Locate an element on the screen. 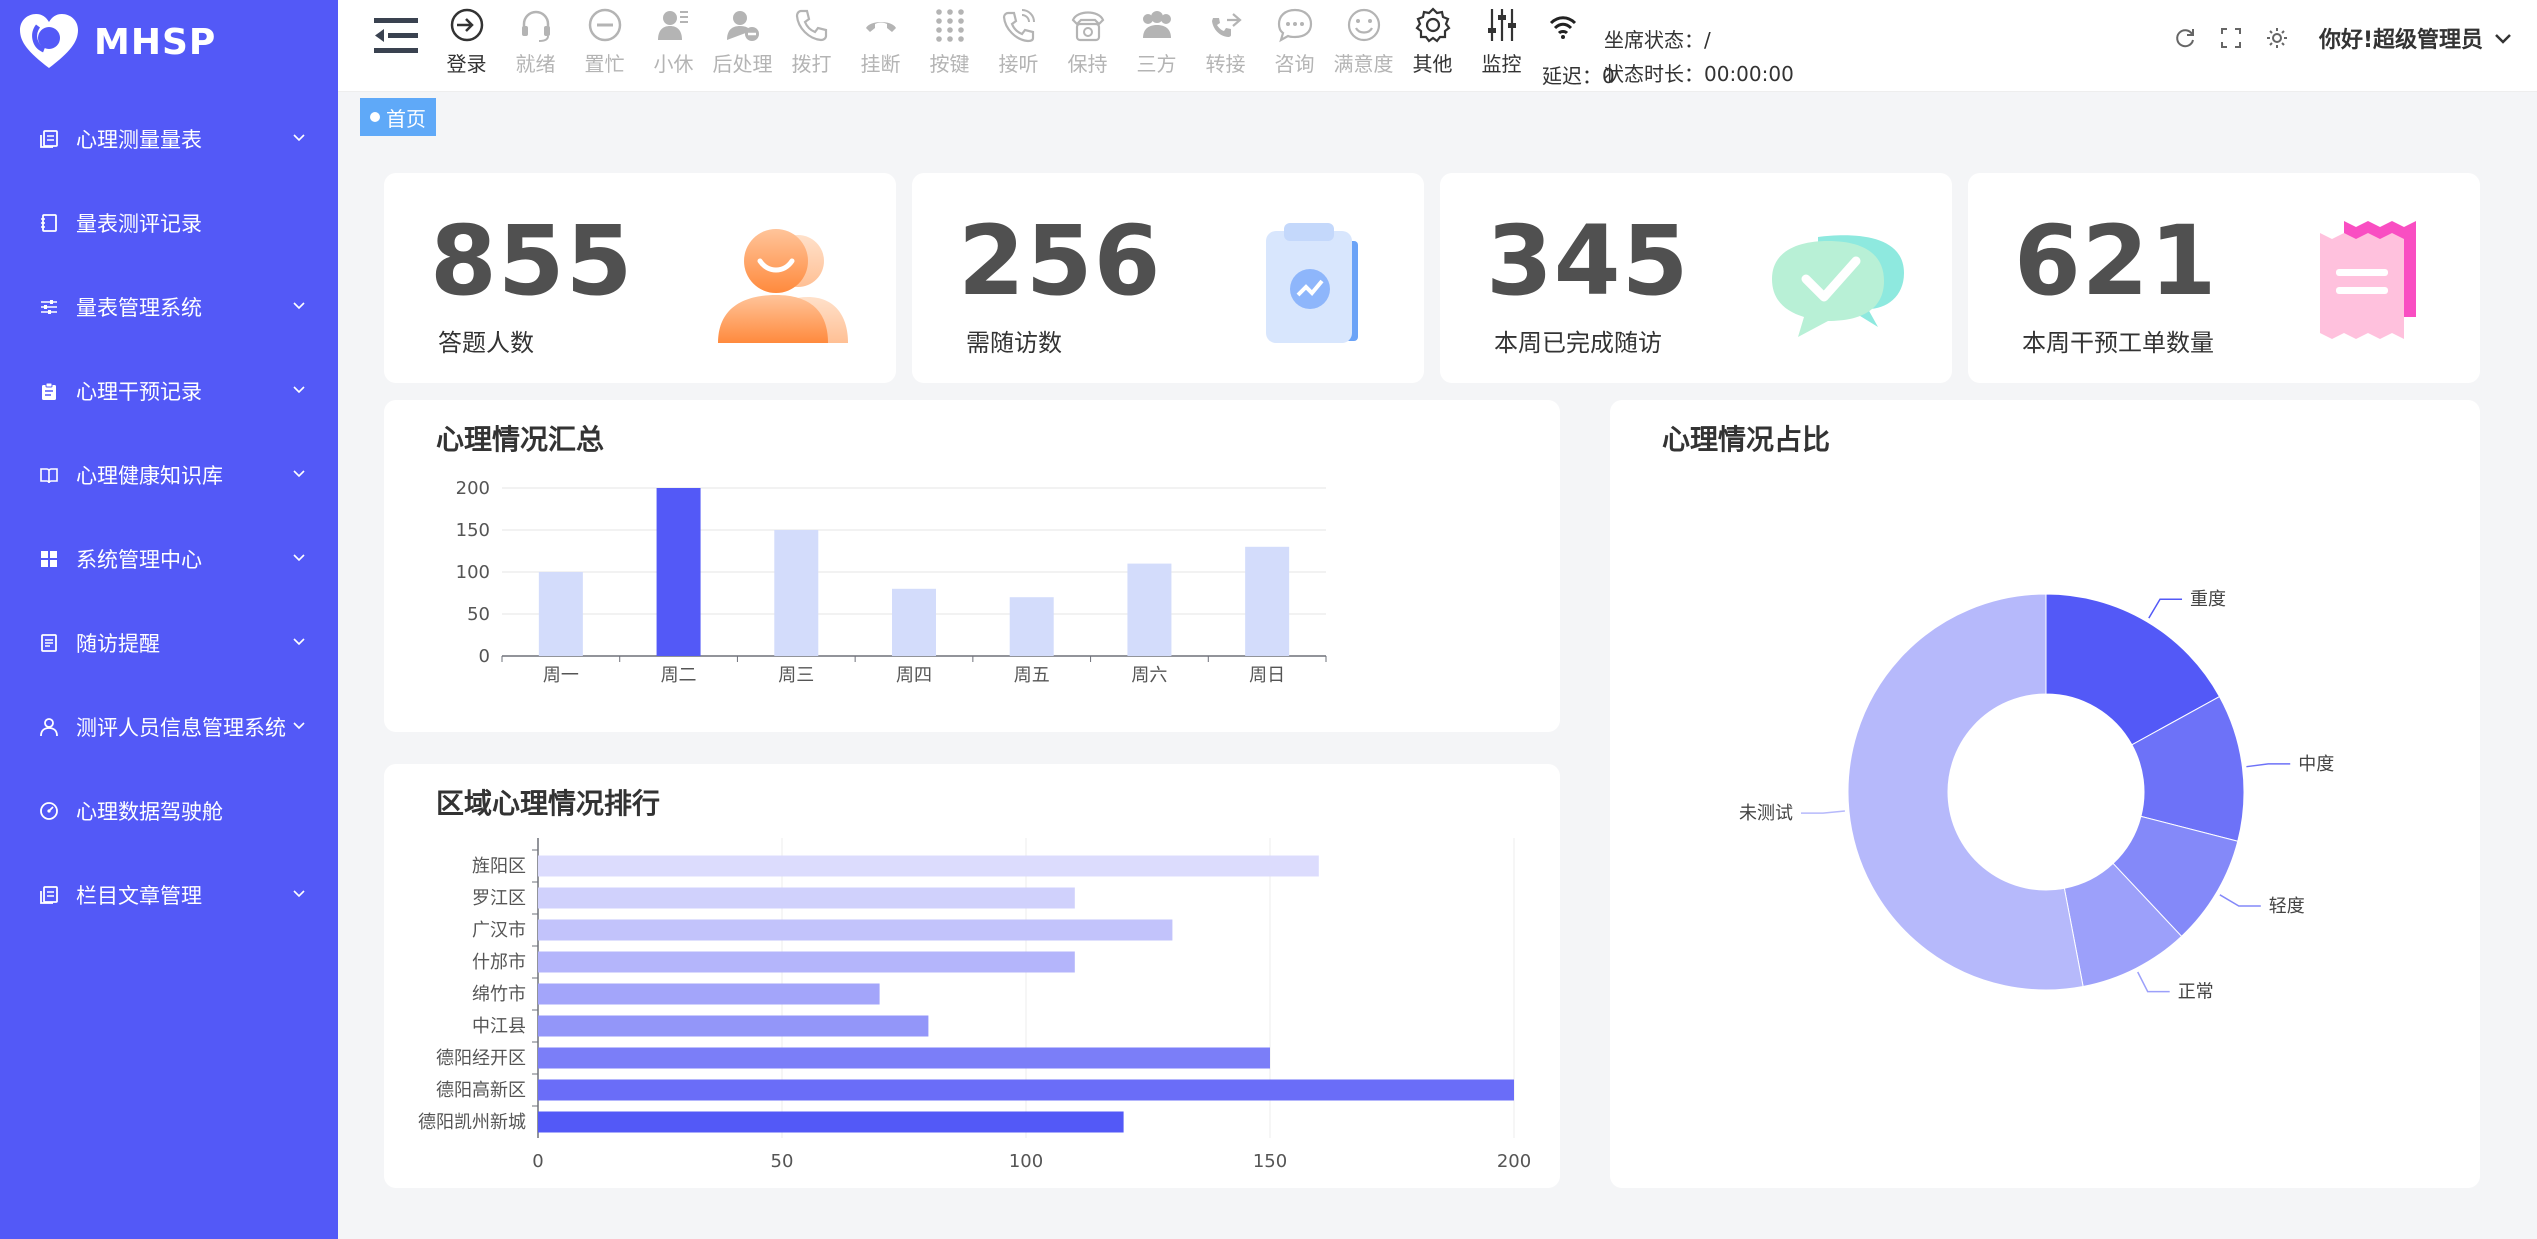 The image size is (2537, 1239). tool-button: 其他 is located at coordinates (1432, 41).